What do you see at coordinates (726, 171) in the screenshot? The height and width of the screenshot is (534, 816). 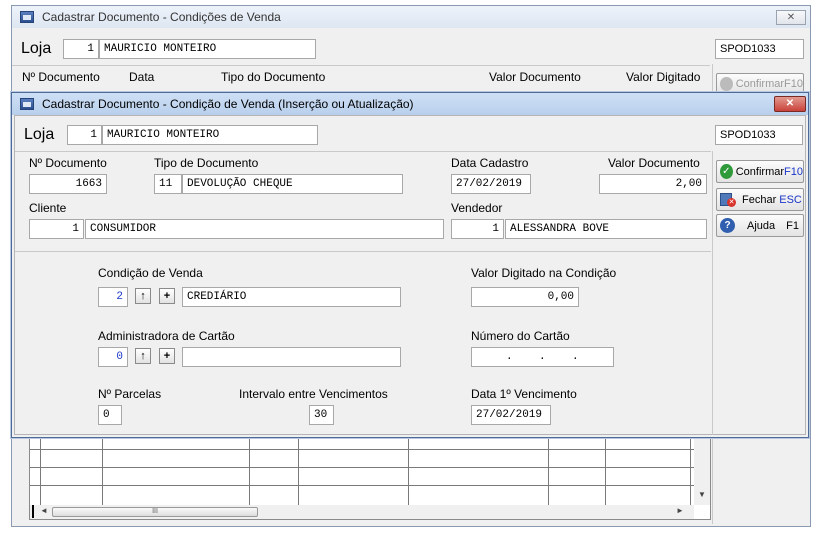 I see `confirm-check-icon: ✓` at bounding box center [726, 171].